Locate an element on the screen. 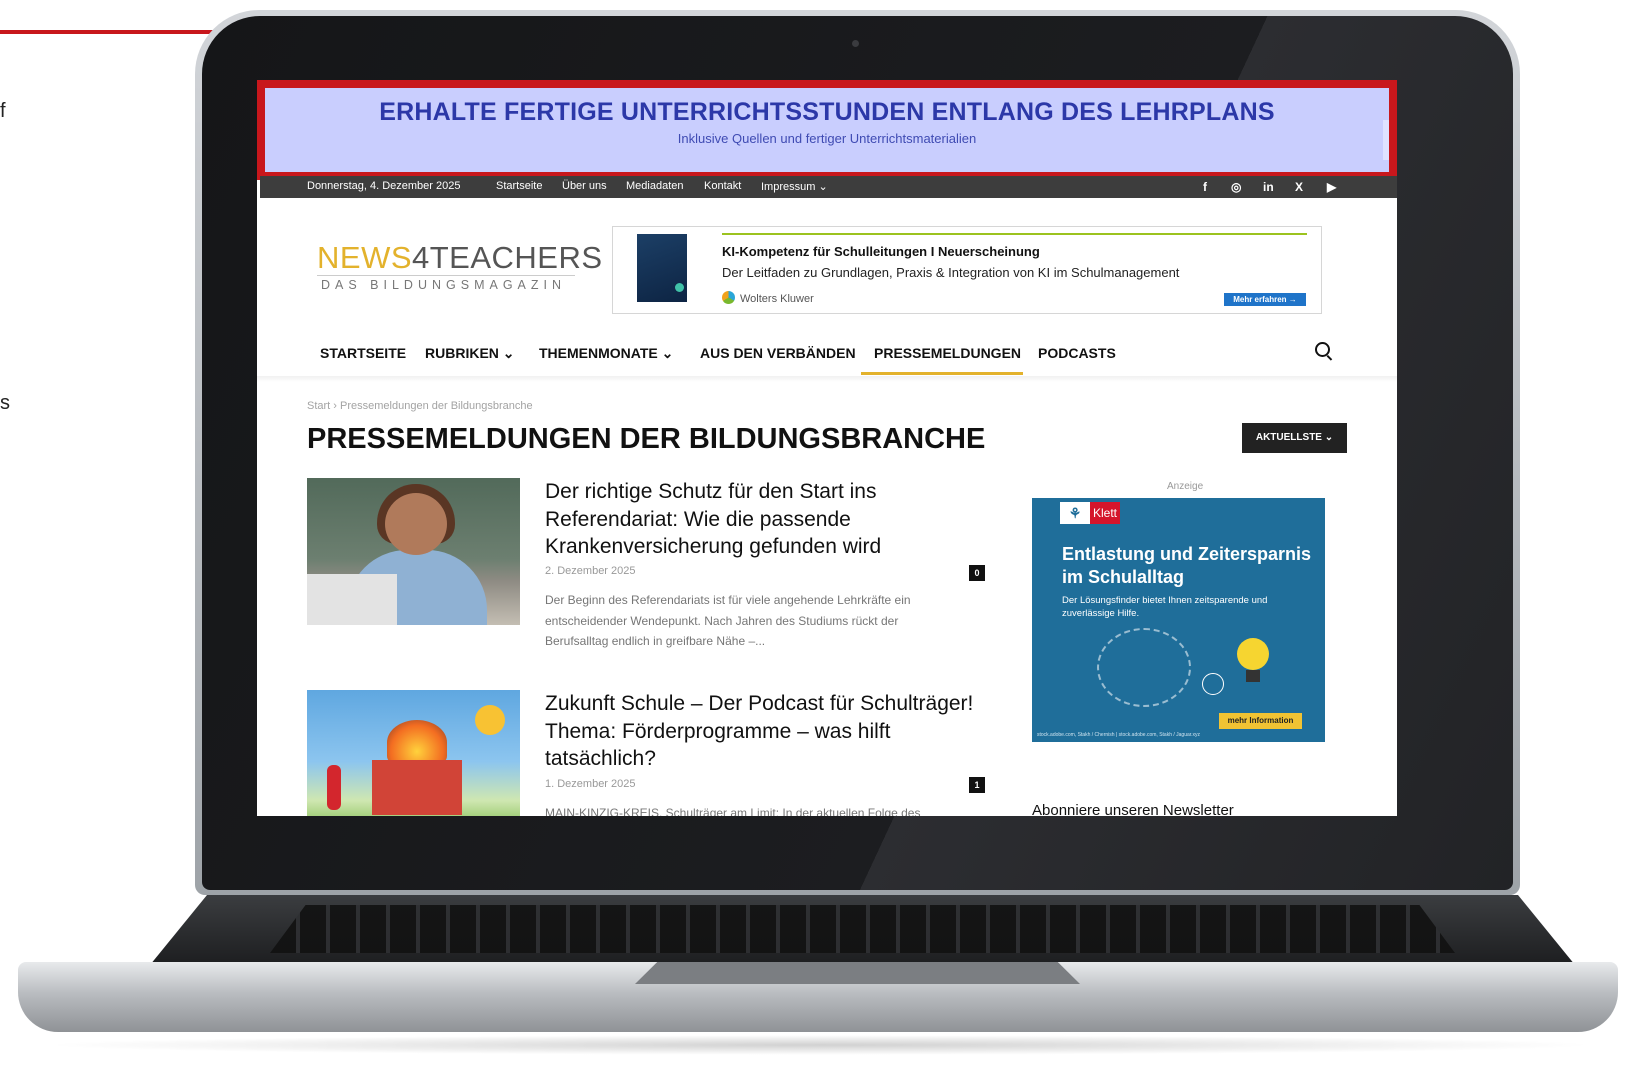 The width and height of the screenshot is (1625, 1077). facebook-icon: f is located at coordinates (1205, 187).